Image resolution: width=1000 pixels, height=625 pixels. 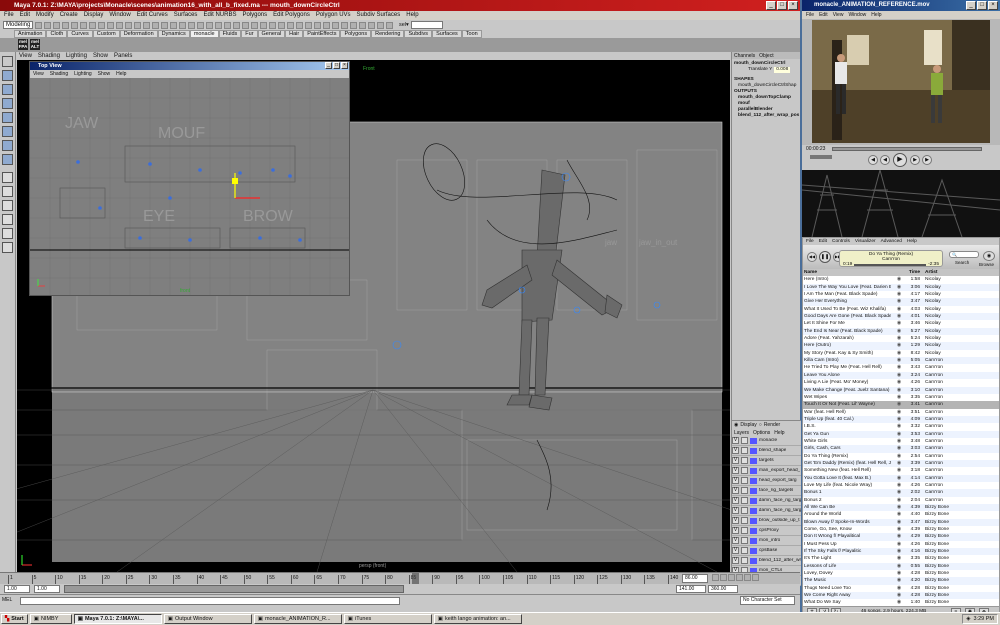 I want to click on track-row: Killa Cam (Intro) ◉ 5:05 Cam'ron, so click(x=901, y=361).